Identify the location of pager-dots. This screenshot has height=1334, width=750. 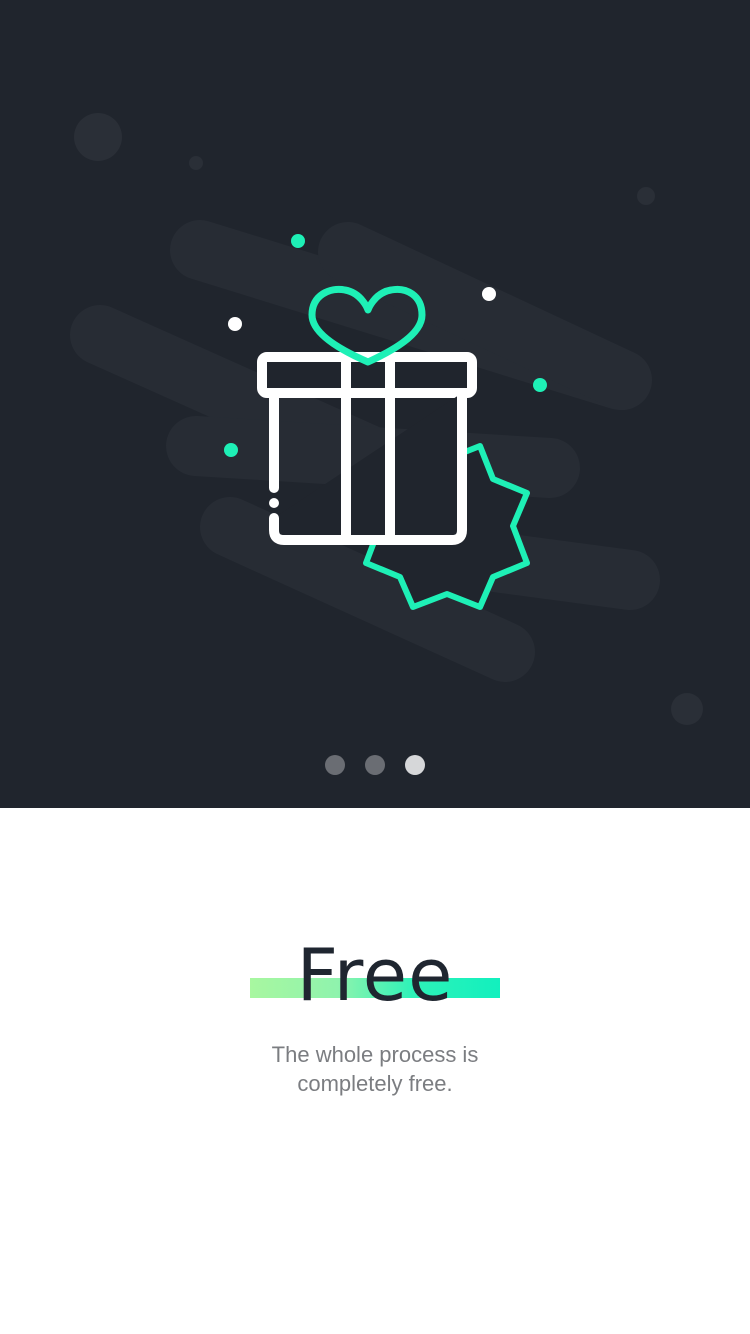
(375, 765).